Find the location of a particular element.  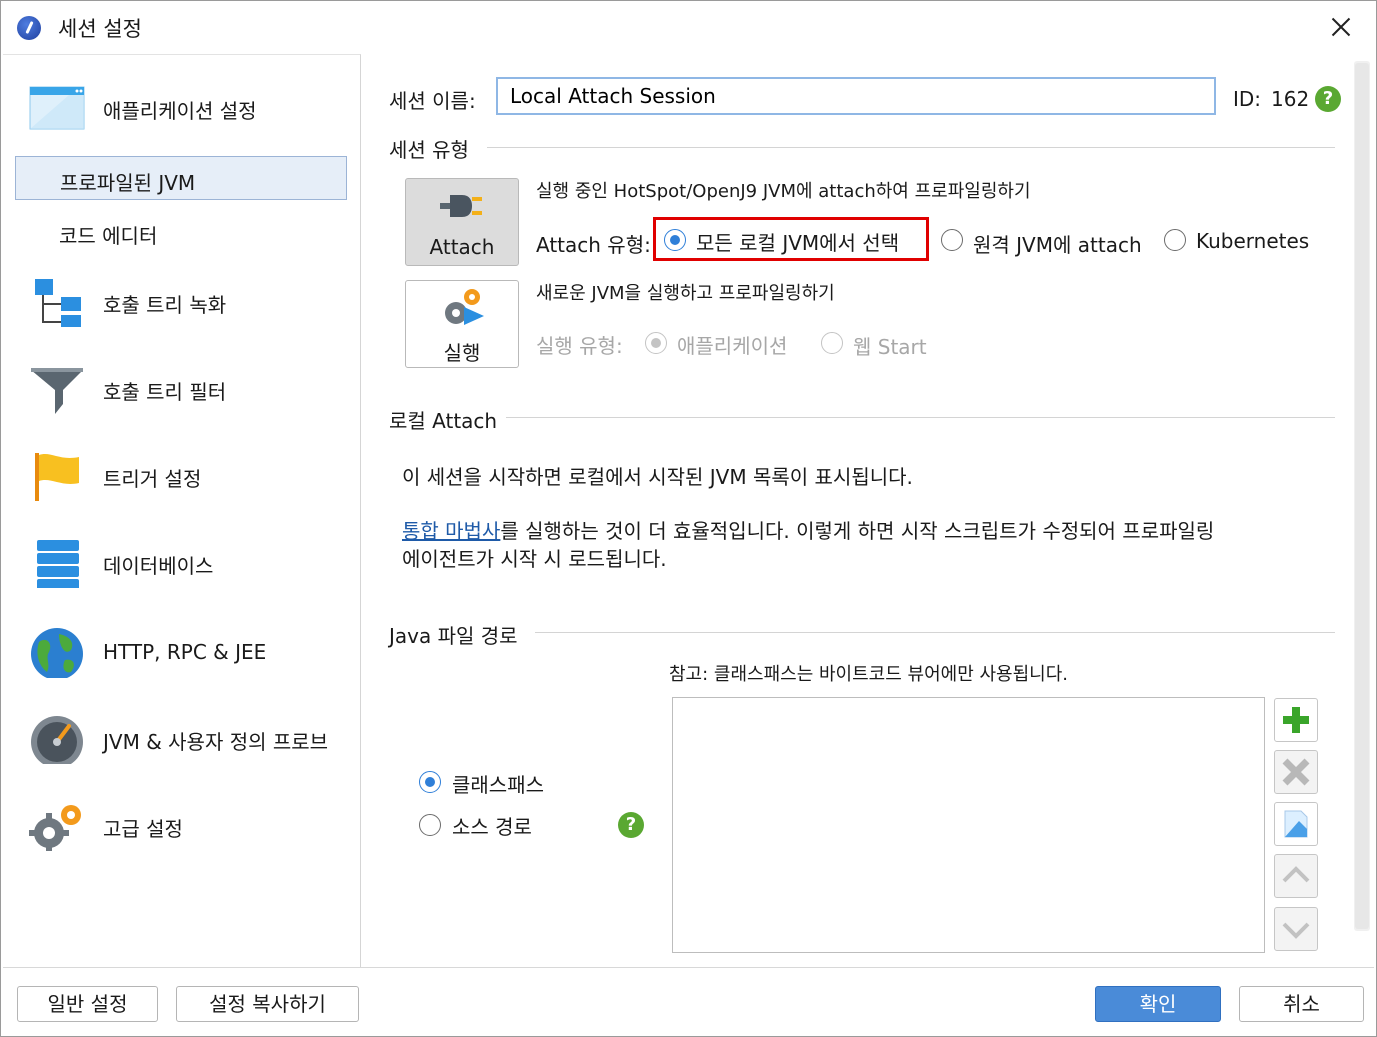

app-icon is located at coordinates (29, 28).